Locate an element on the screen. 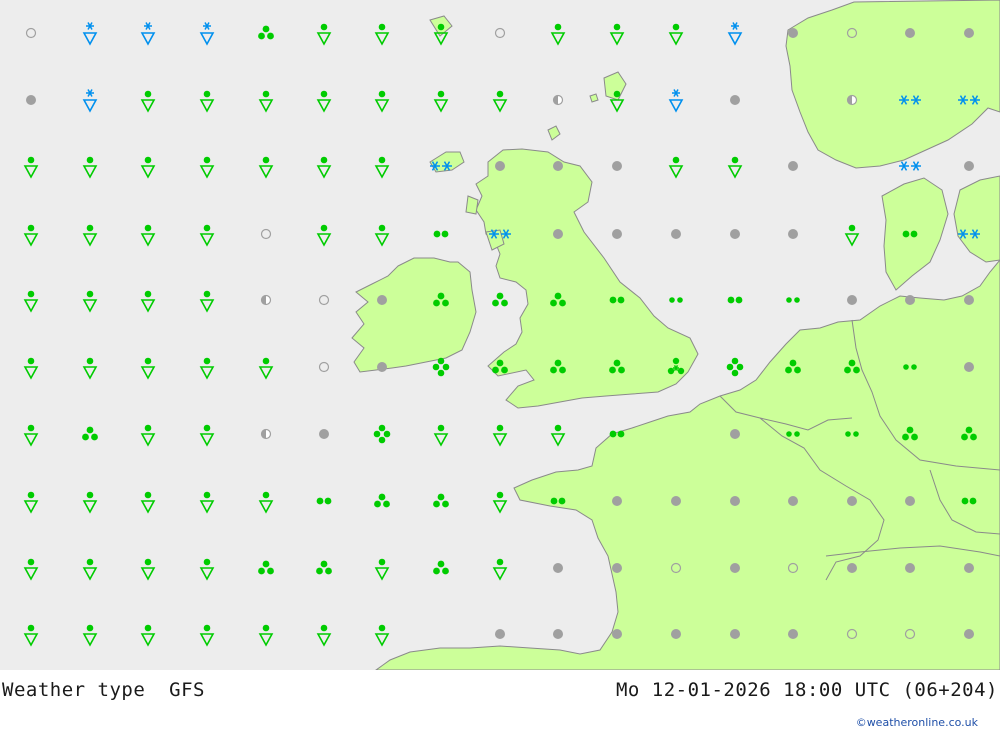  forecast-datetime: Mo 12-01-2026 18:00 UTC (06+204) is located at coordinates (806, 690).